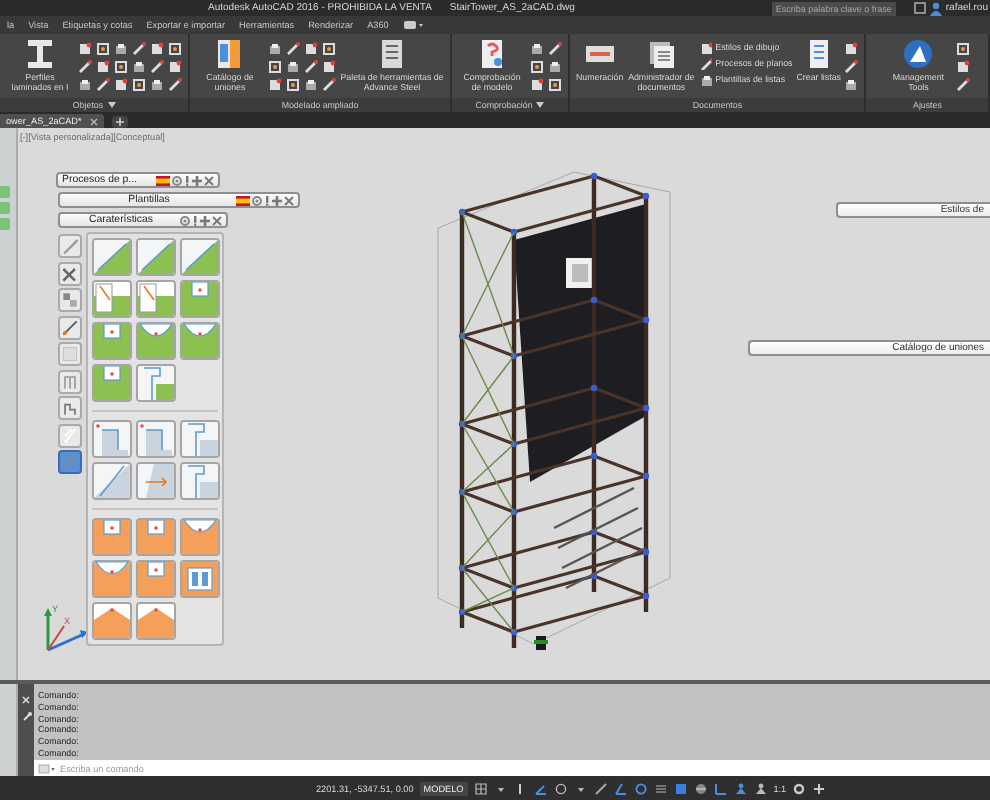  I want to click on fullscreen-icon, so click(919, 8).